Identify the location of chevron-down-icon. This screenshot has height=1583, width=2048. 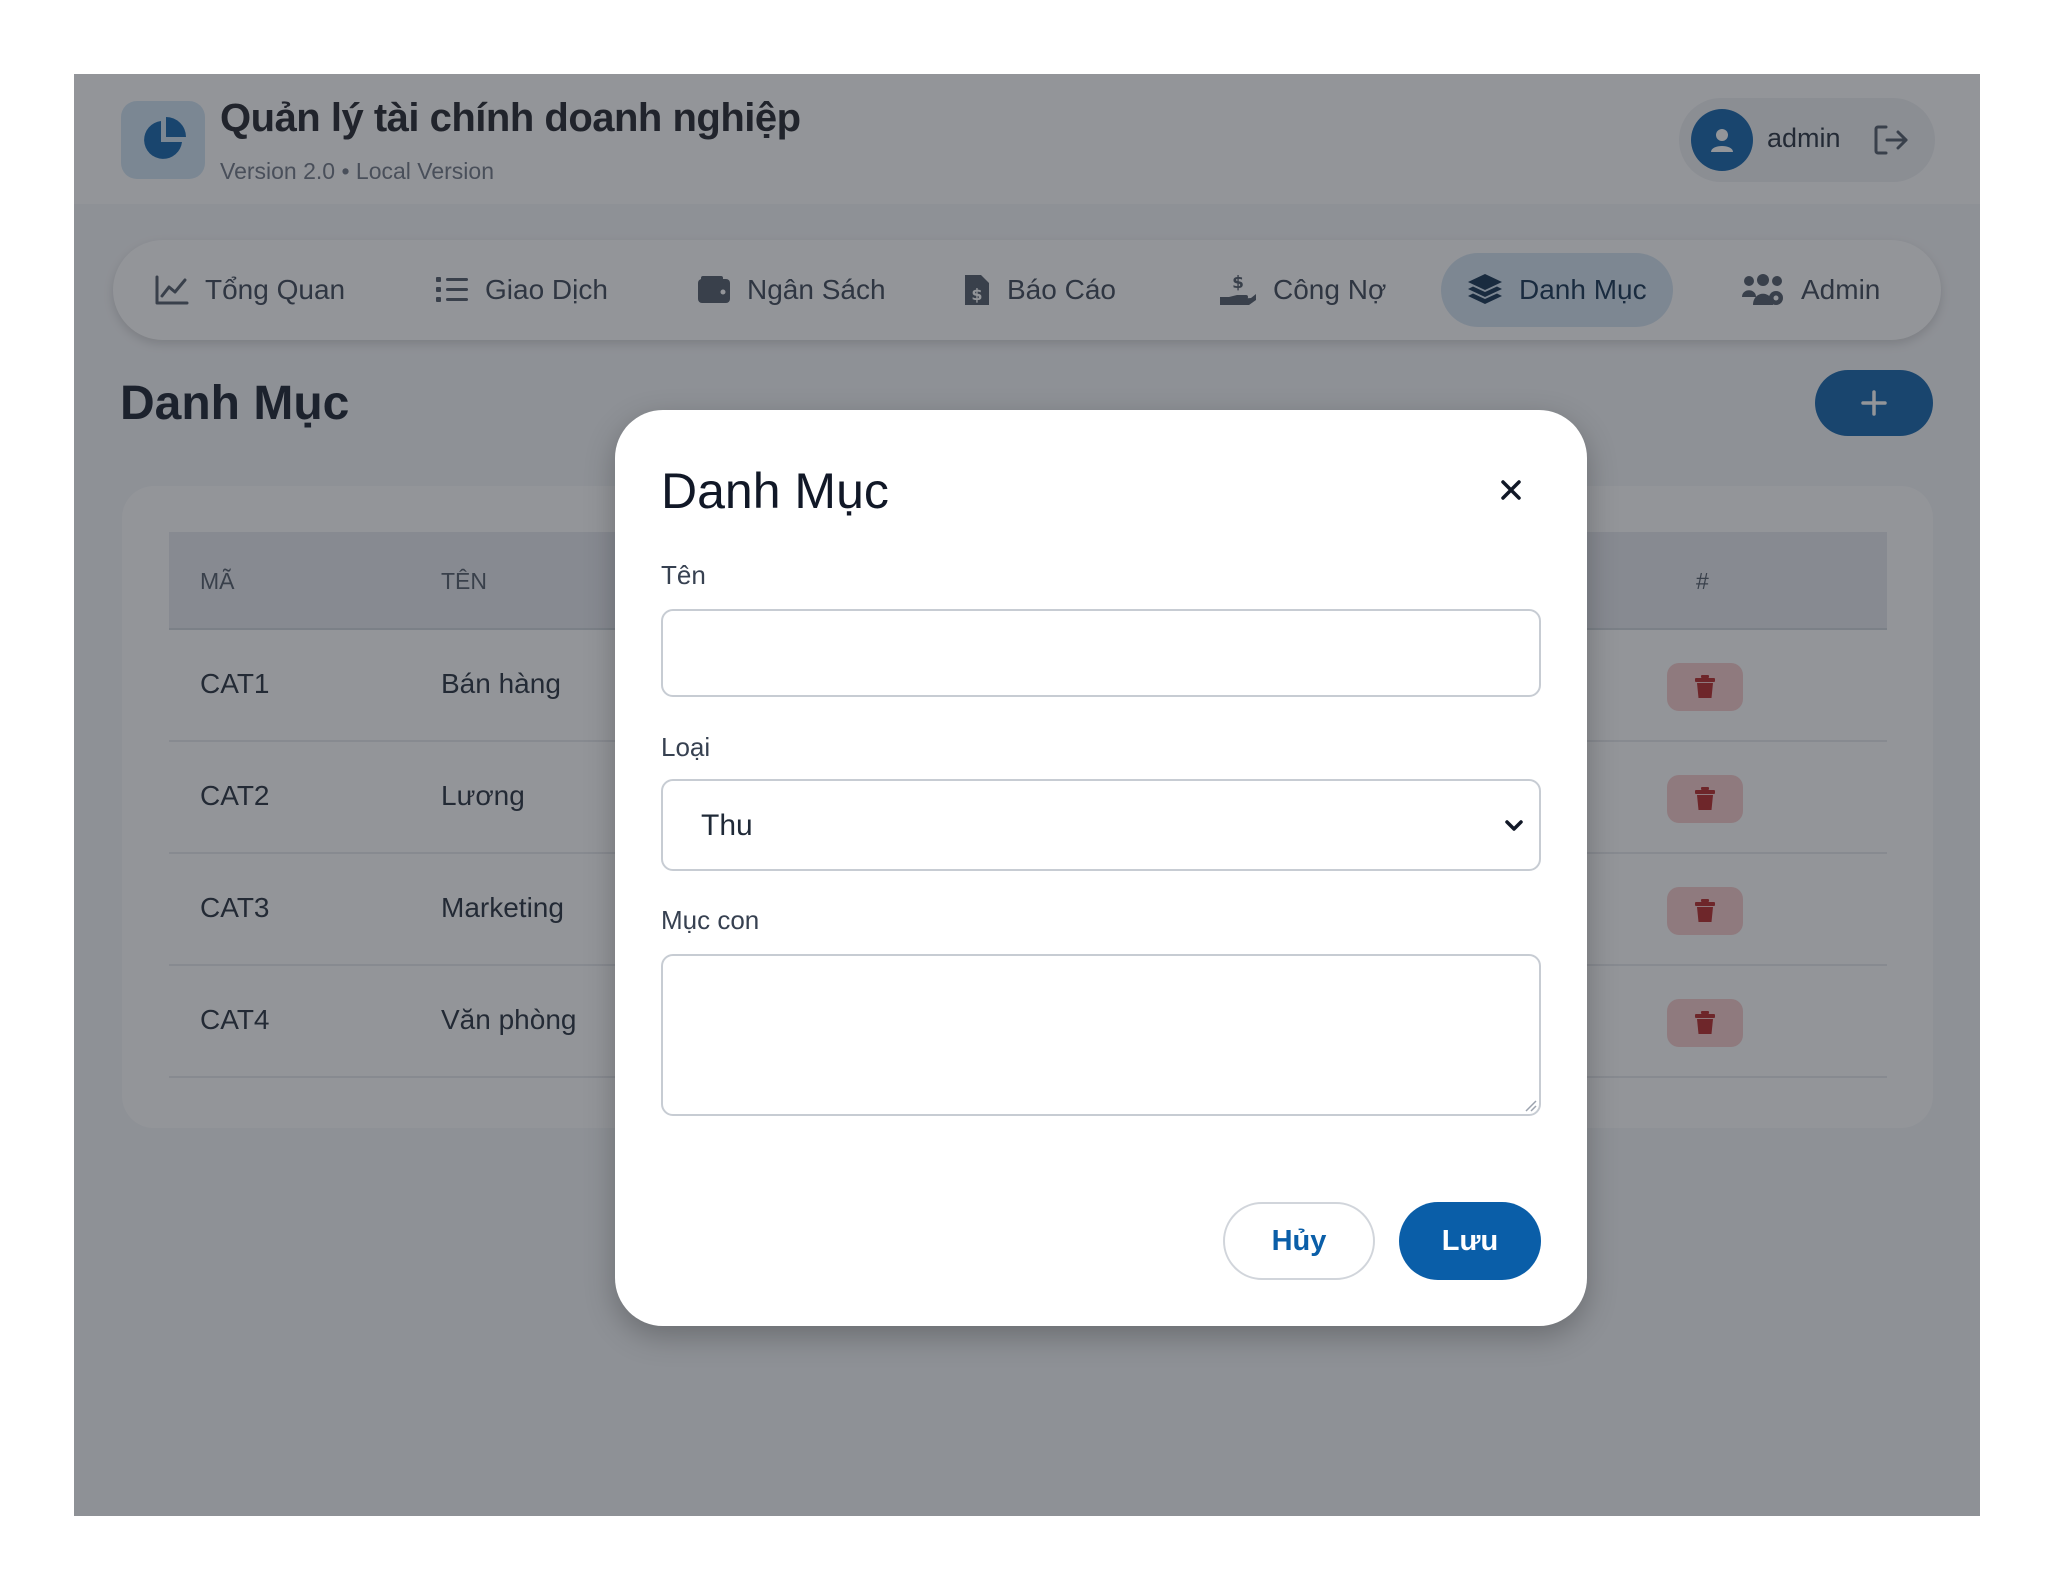
(1514, 825).